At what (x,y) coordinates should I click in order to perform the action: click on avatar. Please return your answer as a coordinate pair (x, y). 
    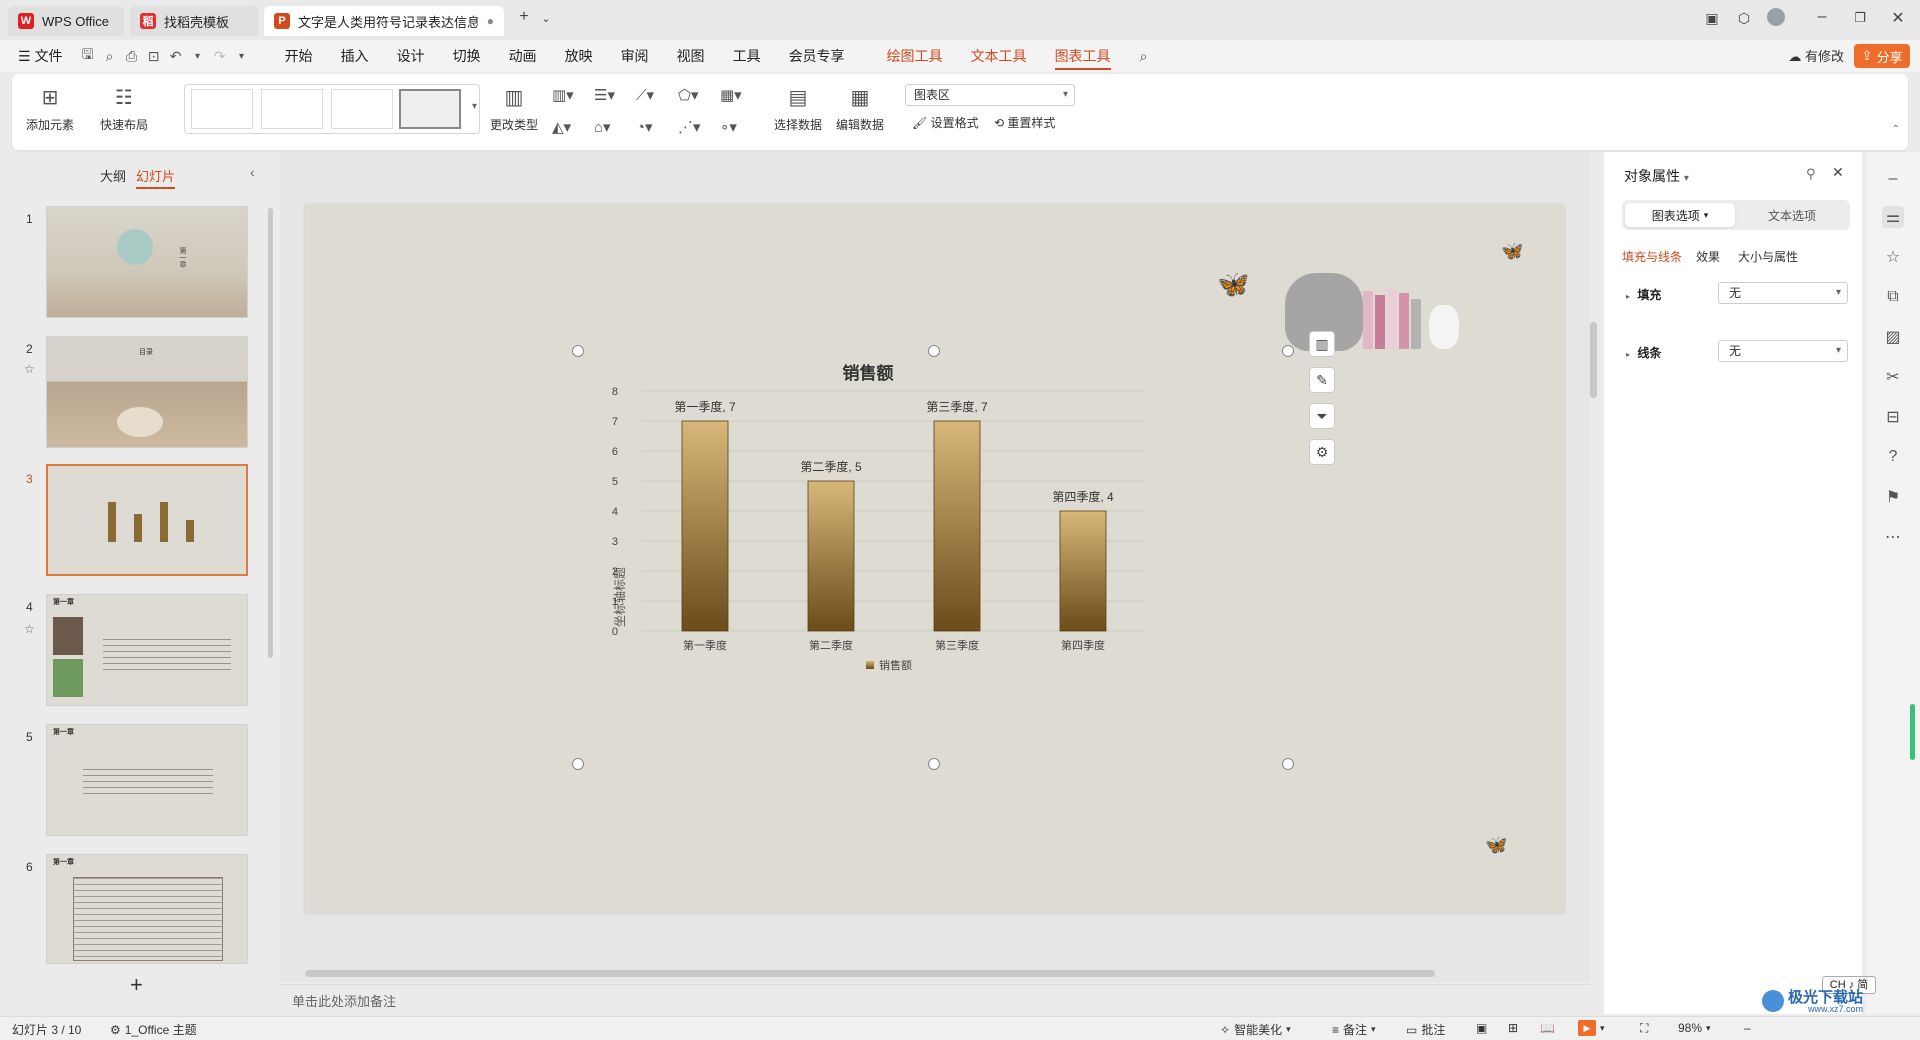
    Looking at the image, I should click on (1776, 19).